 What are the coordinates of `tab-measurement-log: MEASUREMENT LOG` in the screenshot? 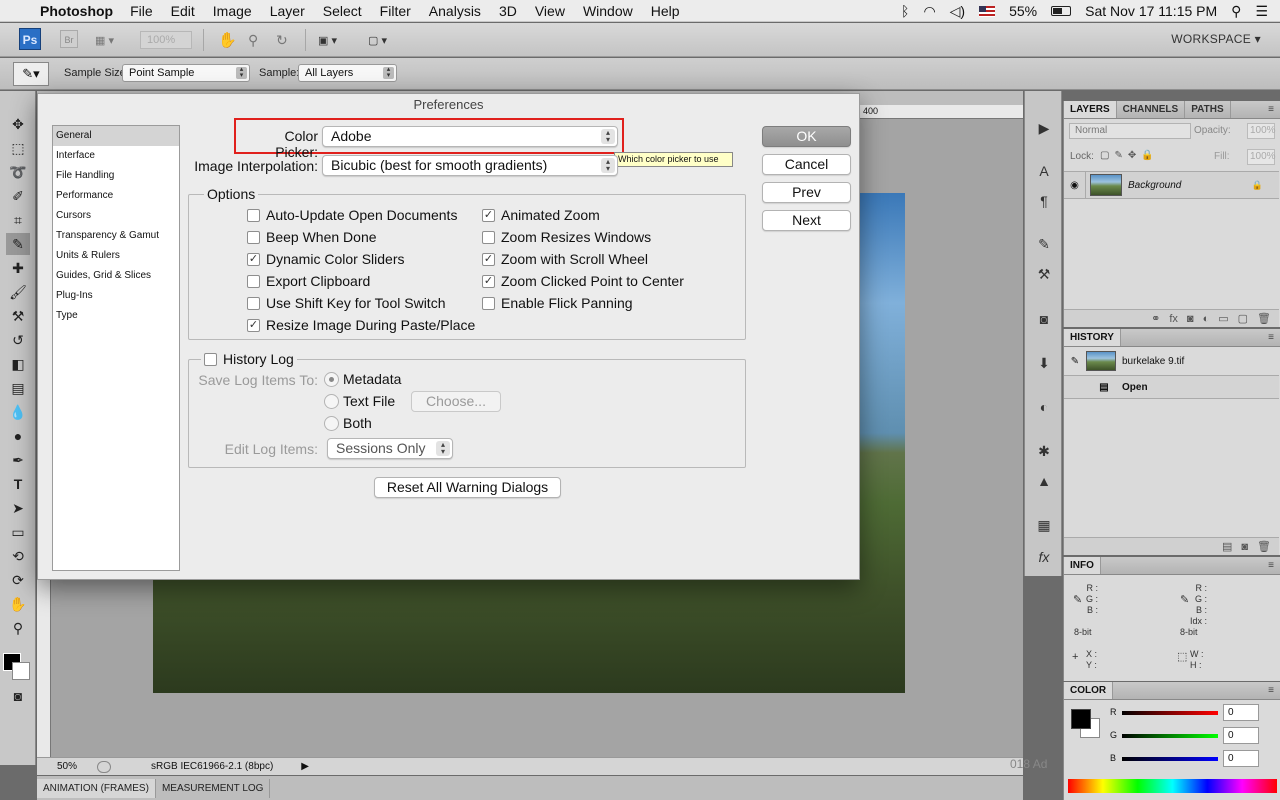 It's located at (213, 788).